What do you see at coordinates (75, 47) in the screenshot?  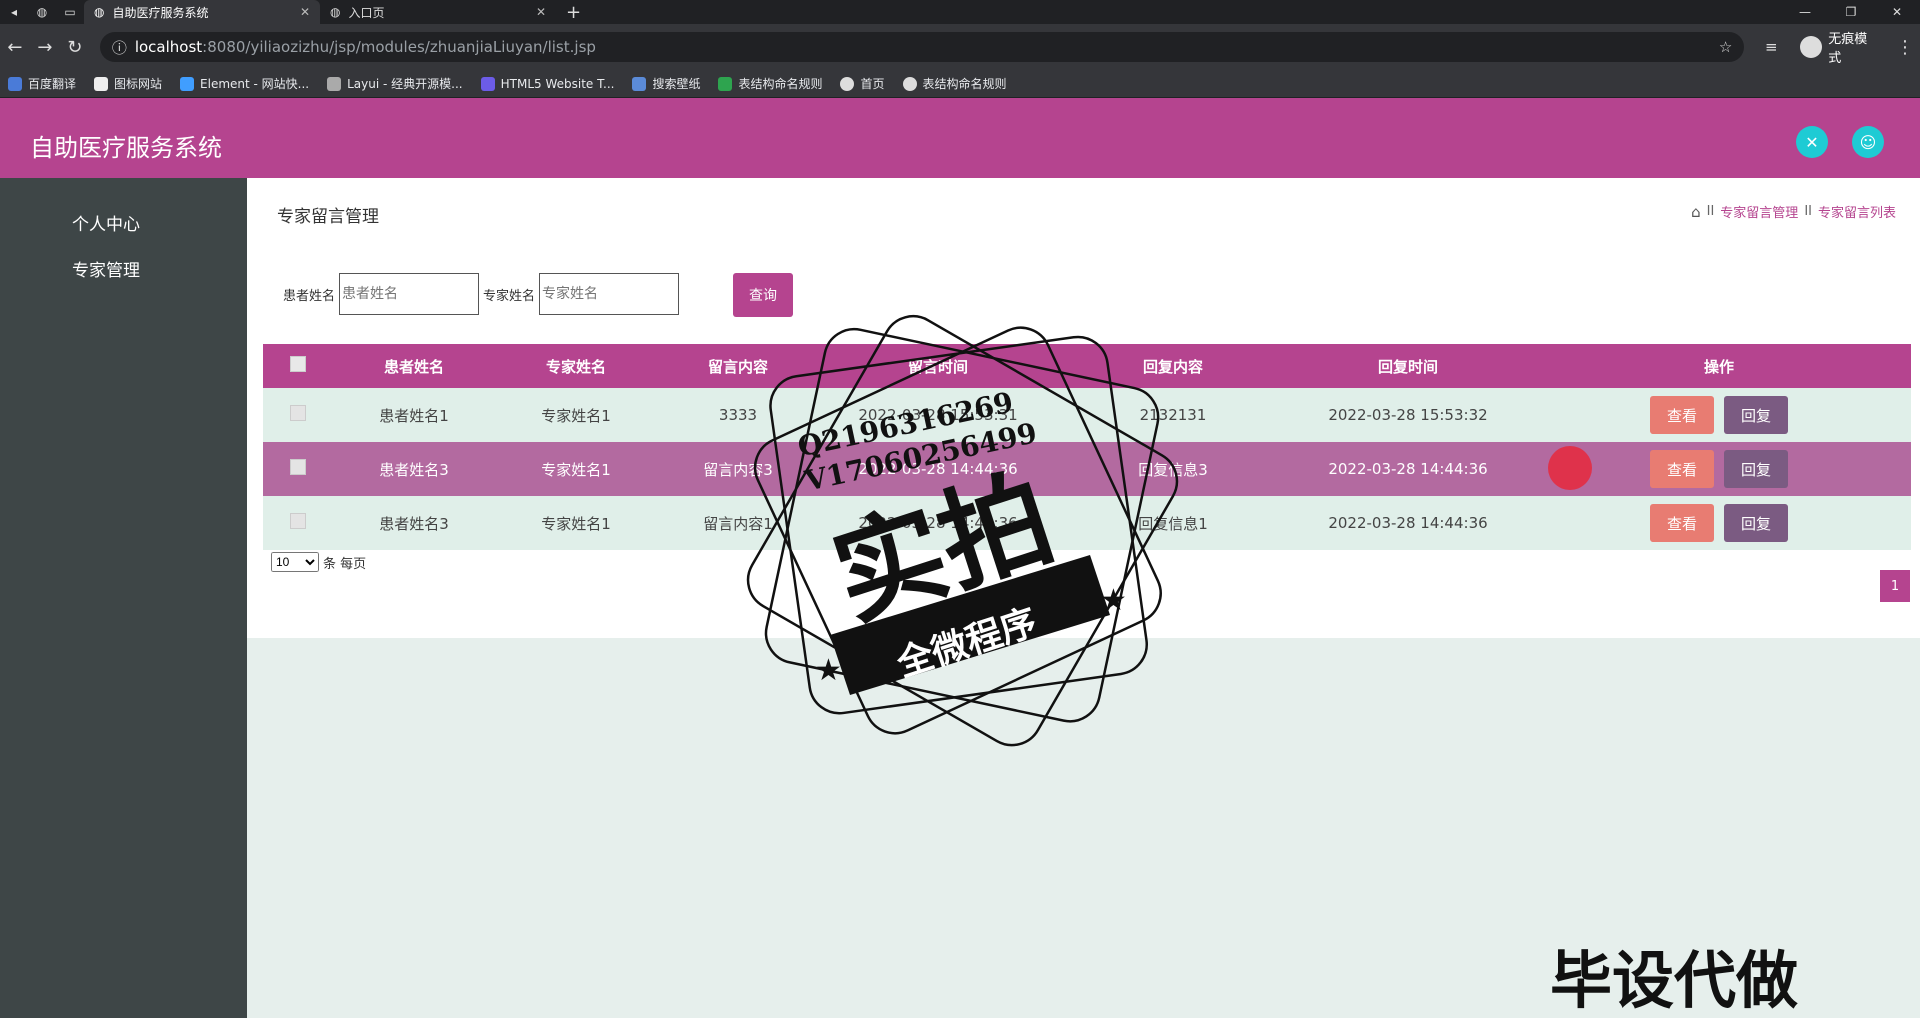 I see `reload-icon: ↻` at bounding box center [75, 47].